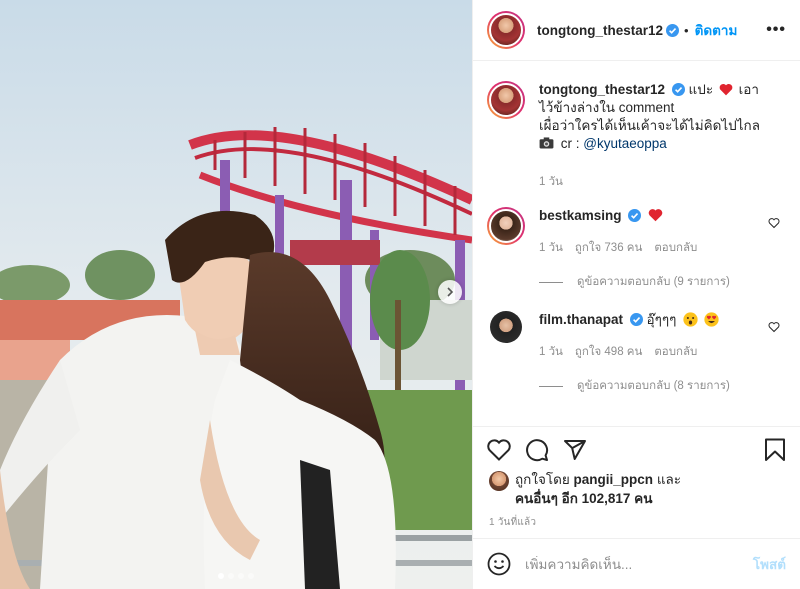 The height and width of the screenshot is (589, 800). Describe the element at coordinates (625, 143) in the screenshot. I see `caption-mention-link: @kyutaeoppa` at that location.